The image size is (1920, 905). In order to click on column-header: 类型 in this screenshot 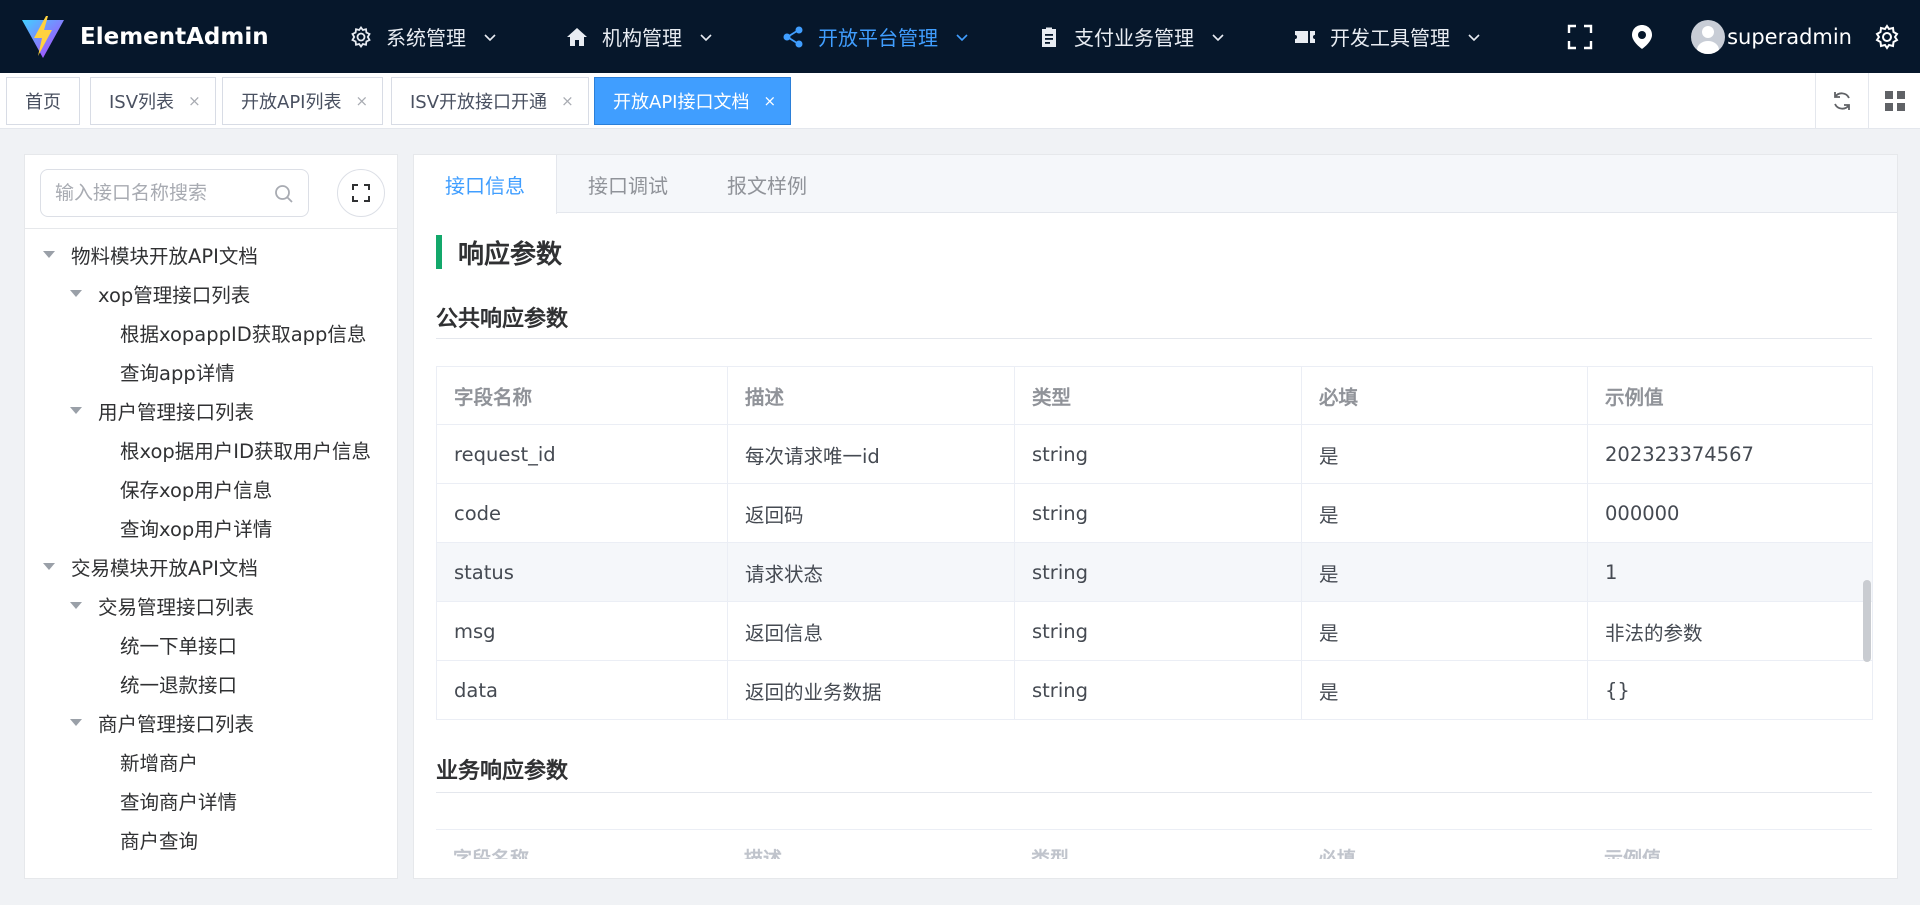, I will do `click(1158, 395)`.